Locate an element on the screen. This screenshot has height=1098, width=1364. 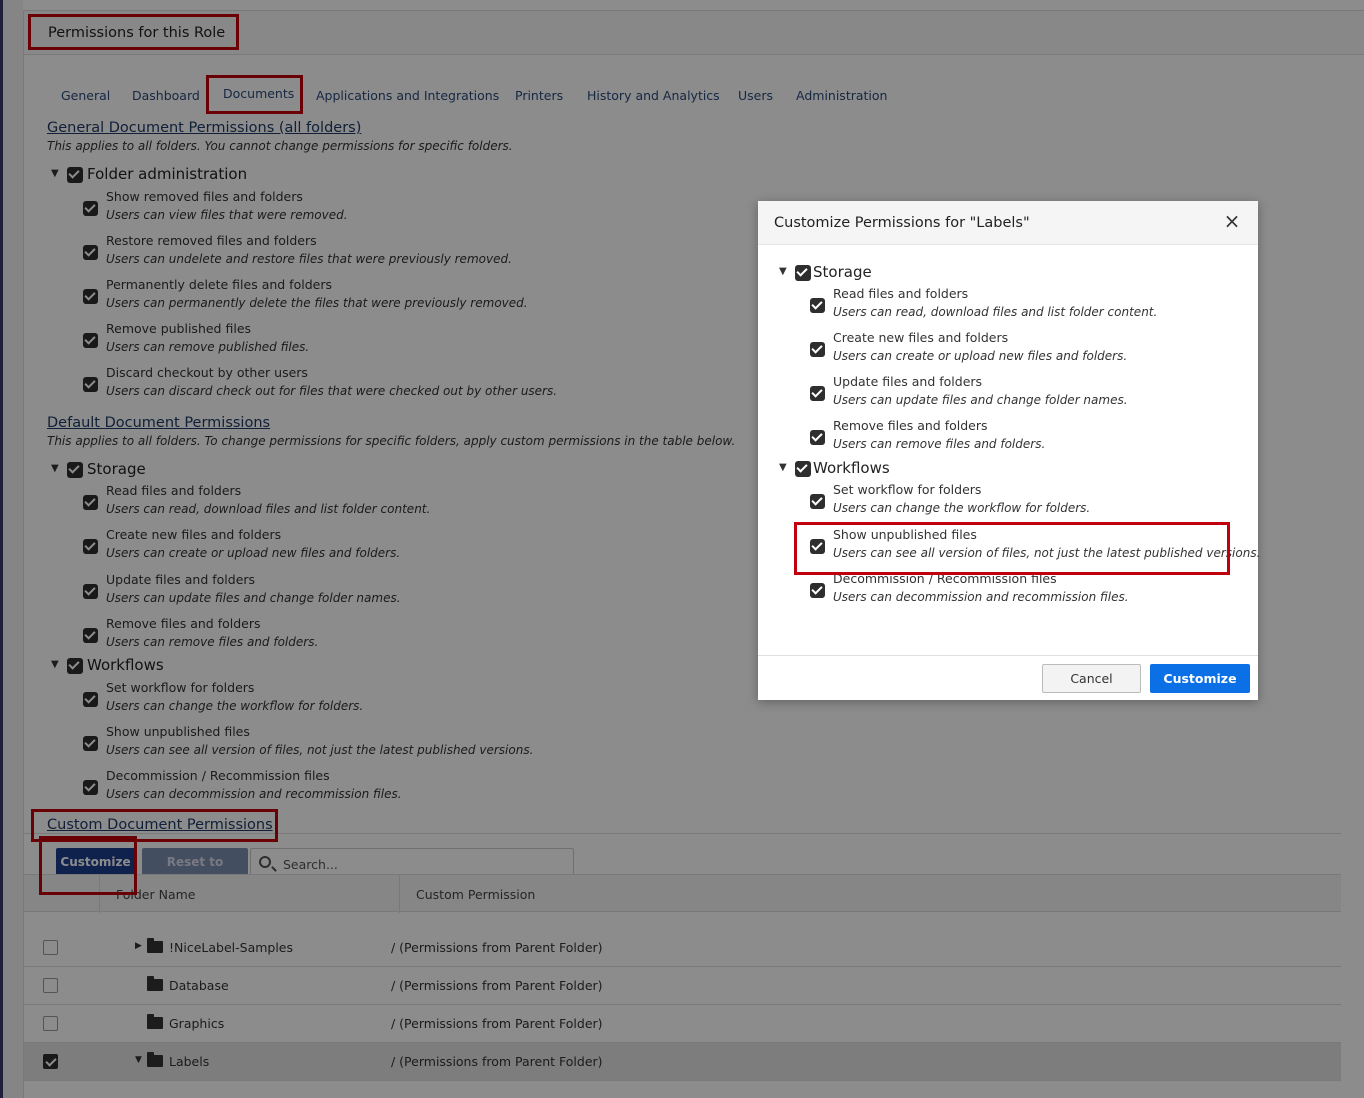
dialog-group-workflows: ▼ Workflows is located at coordinates (879, 470).